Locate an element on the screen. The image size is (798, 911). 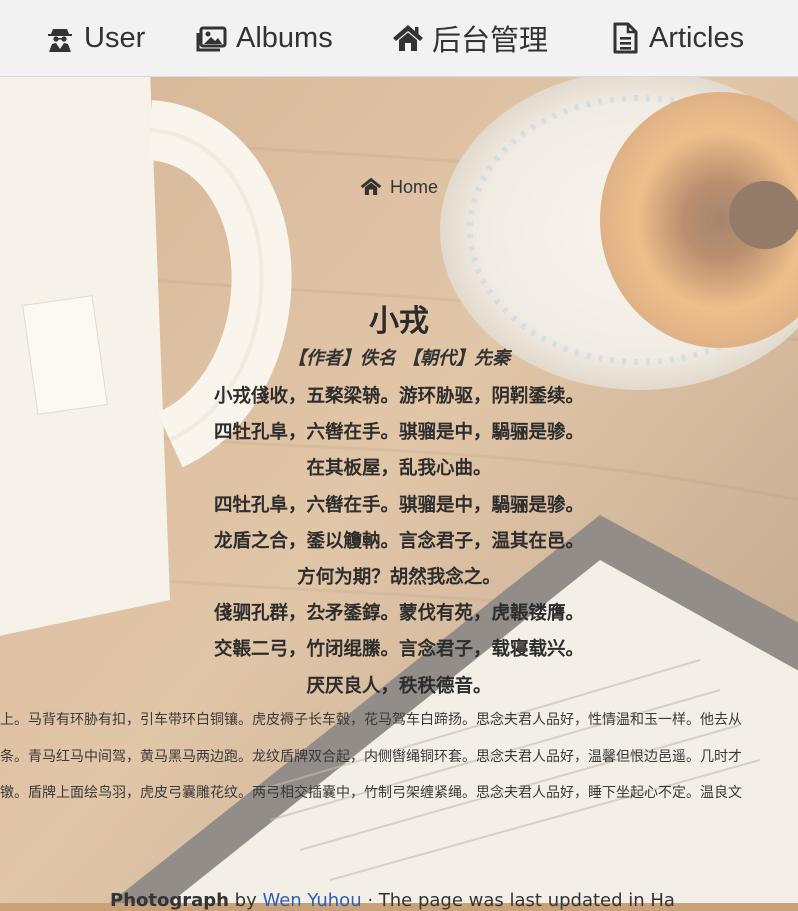
breadcrumb: Home is located at coordinates (399, 187).